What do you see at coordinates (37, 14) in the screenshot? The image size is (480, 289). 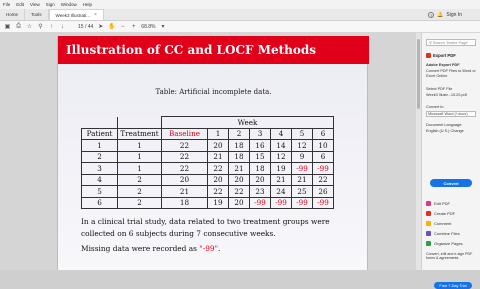 I see `tab-tools: Tools` at bounding box center [37, 14].